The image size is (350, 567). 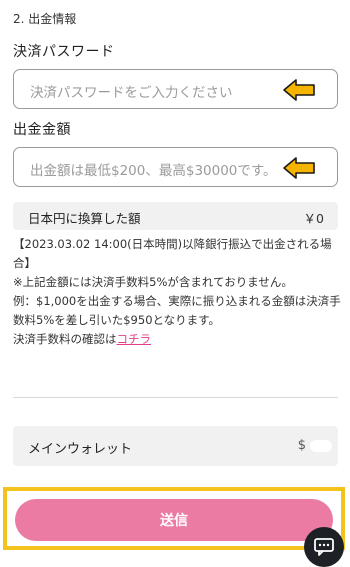 I want to click on wallet-toggle, so click(x=321, y=446).